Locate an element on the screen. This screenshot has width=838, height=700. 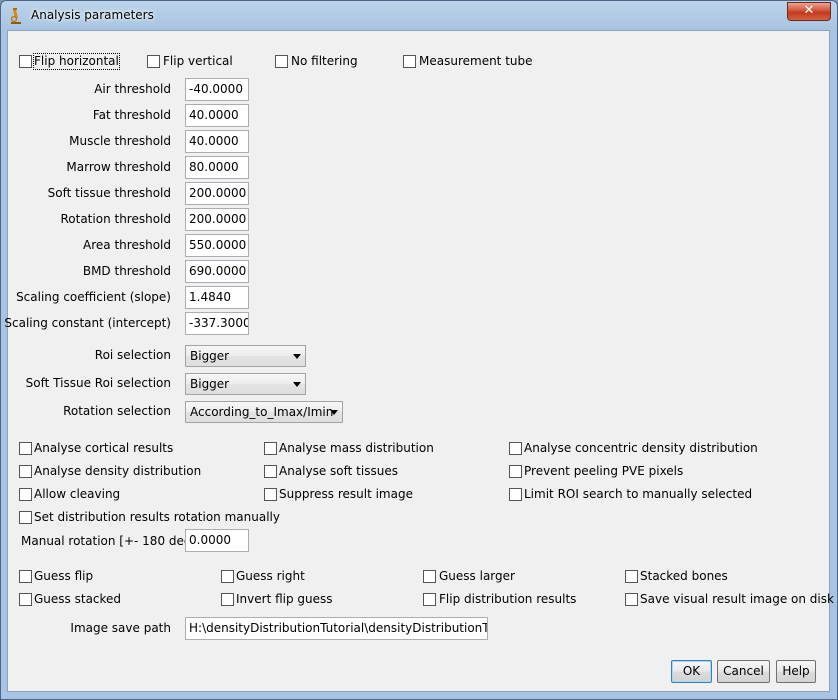
rotation-threshold-label: Rotation threshold is located at coordinates (115, 219).